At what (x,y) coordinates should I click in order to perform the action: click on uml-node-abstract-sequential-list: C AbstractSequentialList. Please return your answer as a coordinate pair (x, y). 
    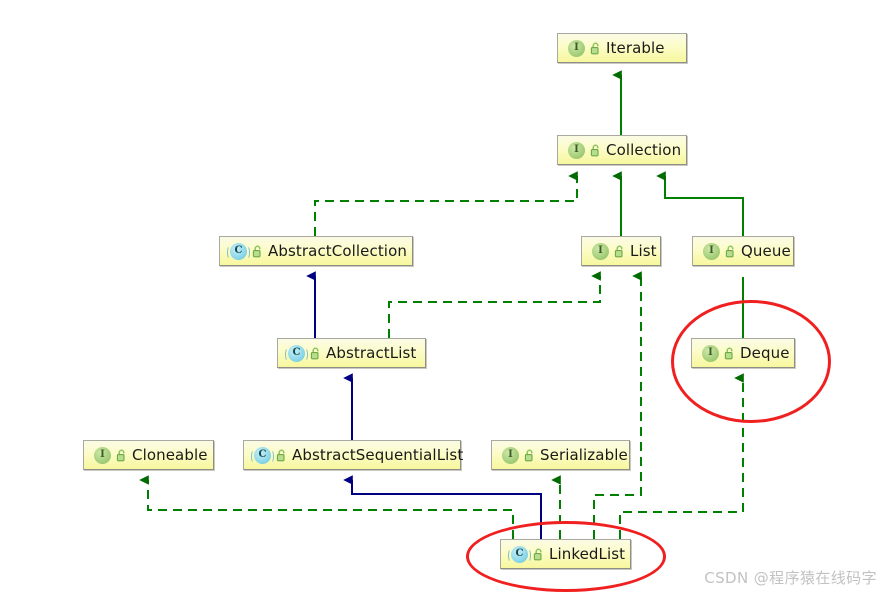
    Looking at the image, I should click on (353, 455).